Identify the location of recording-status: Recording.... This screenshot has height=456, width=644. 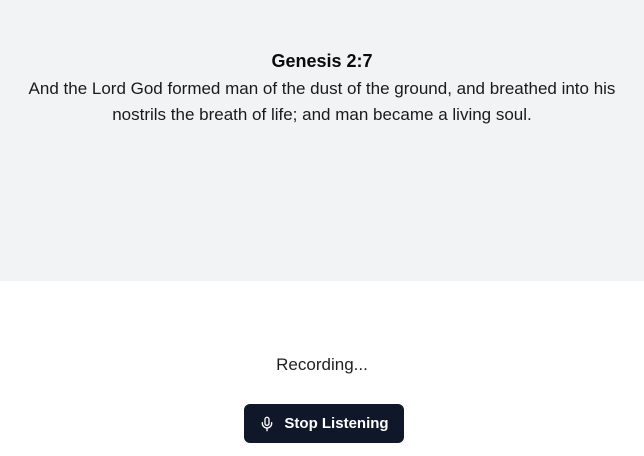
(322, 364).